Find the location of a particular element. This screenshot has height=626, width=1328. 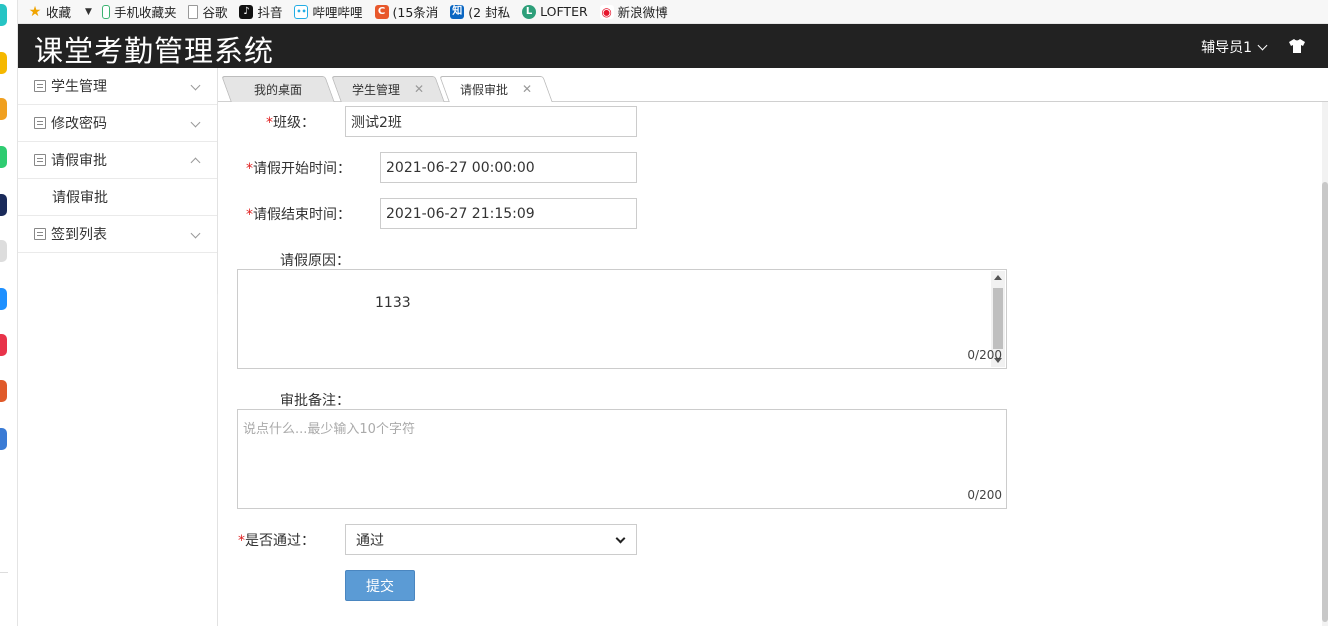

sidebar-item-student-management: 学生管理 is located at coordinates (117, 86).